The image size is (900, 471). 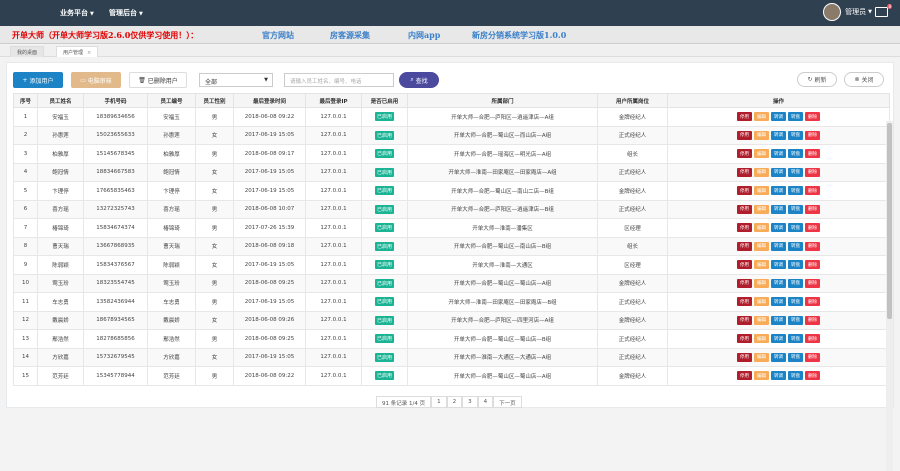 What do you see at coordinates (439, 402) in the screenshot?
I see `page-1: 1` at bounding box center [439, 402].